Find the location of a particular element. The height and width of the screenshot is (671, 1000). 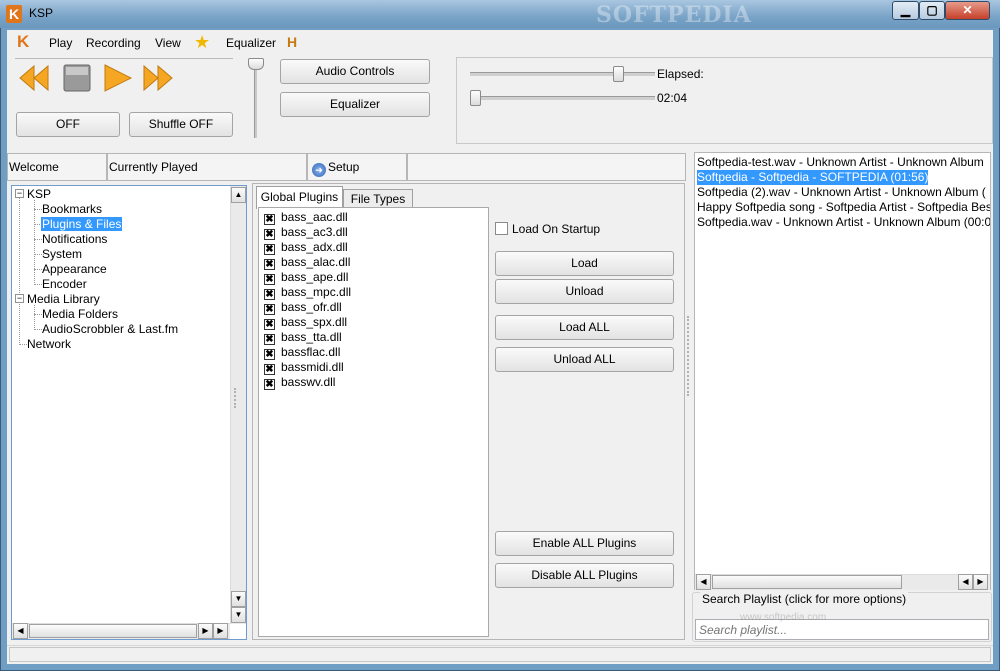

scroll-down-icon: ▼ is located at coordinates (238, 599).